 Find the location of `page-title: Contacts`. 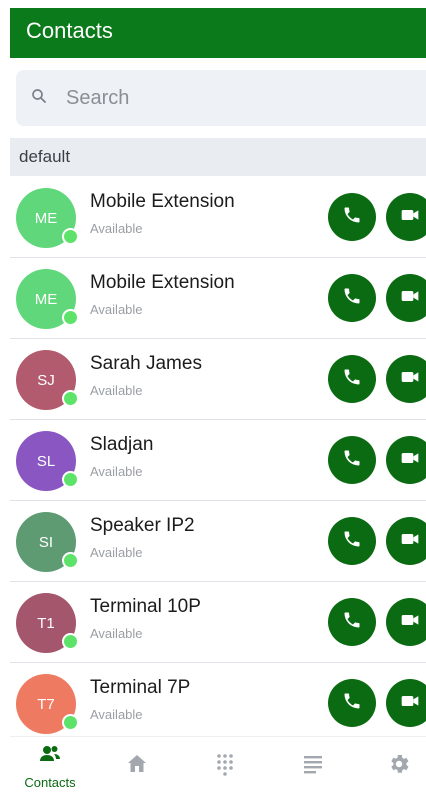

page-title: Contacts is located at coordinates (69, 30).